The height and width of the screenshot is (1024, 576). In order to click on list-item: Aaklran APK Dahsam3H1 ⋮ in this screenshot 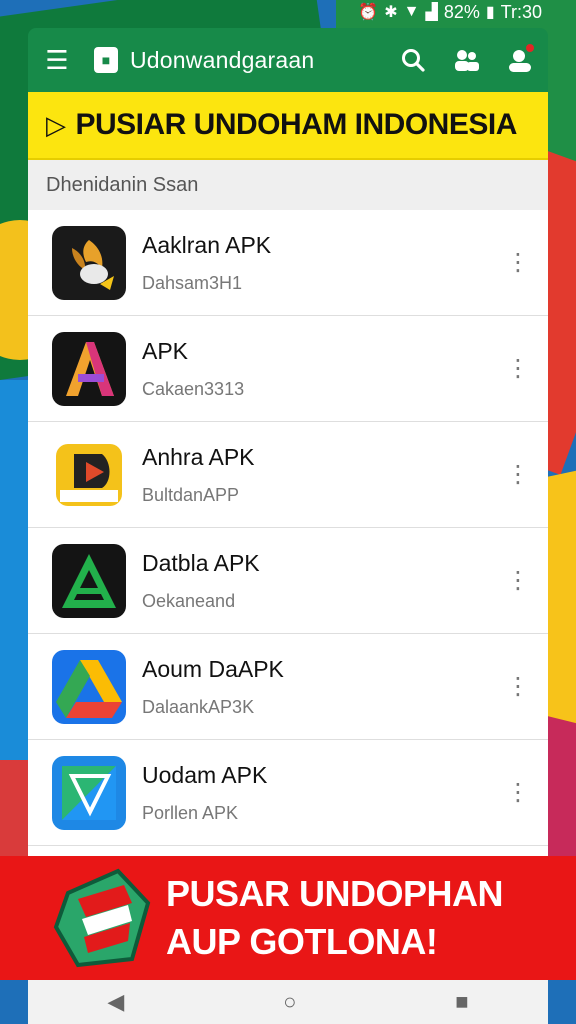, I will do `click(288, 263)`.